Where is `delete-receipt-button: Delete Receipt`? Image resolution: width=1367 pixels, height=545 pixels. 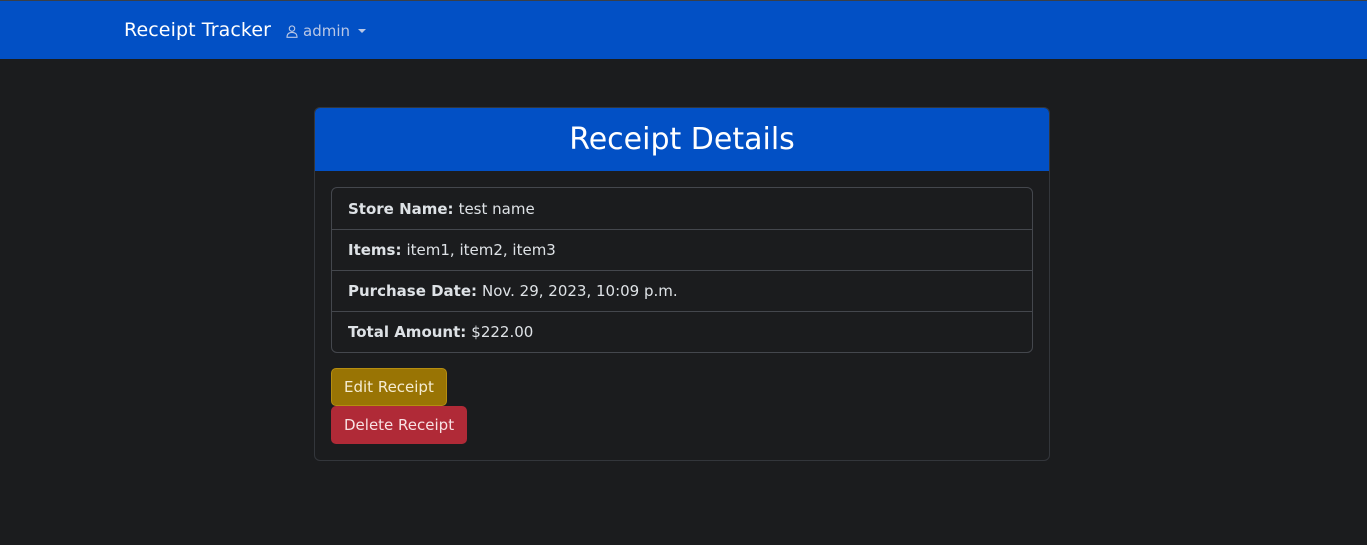
delete-receipt-button: Delete Receipt is located at coordinates (399, 425).